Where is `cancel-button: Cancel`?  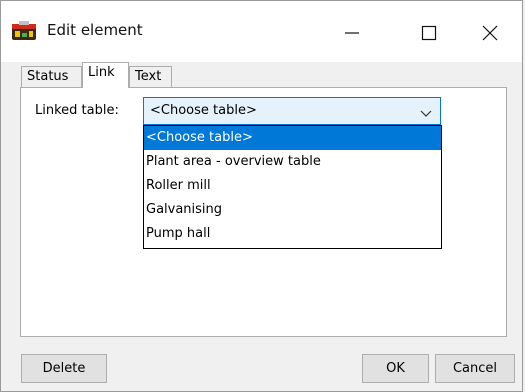
cancel-button: Cancel is located at coordinates (475, 368).